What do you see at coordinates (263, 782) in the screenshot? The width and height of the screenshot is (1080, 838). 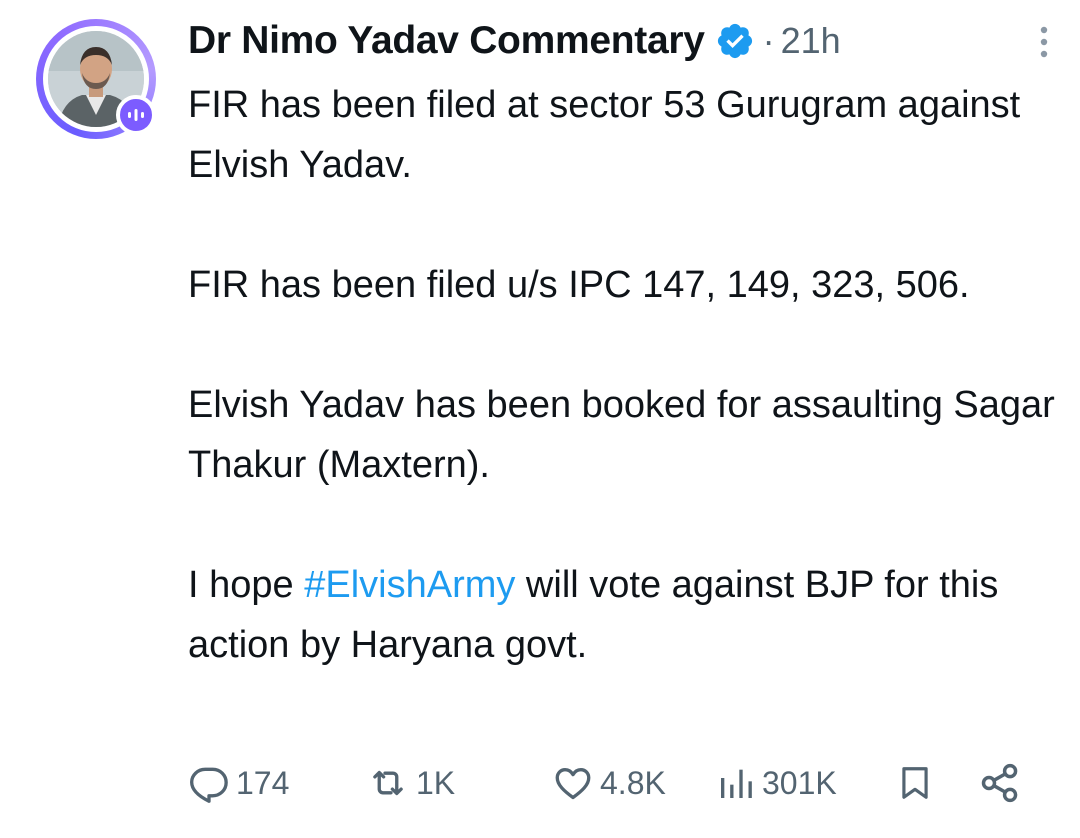 I see `reply-count: 174` at bounding box center [263, 782].